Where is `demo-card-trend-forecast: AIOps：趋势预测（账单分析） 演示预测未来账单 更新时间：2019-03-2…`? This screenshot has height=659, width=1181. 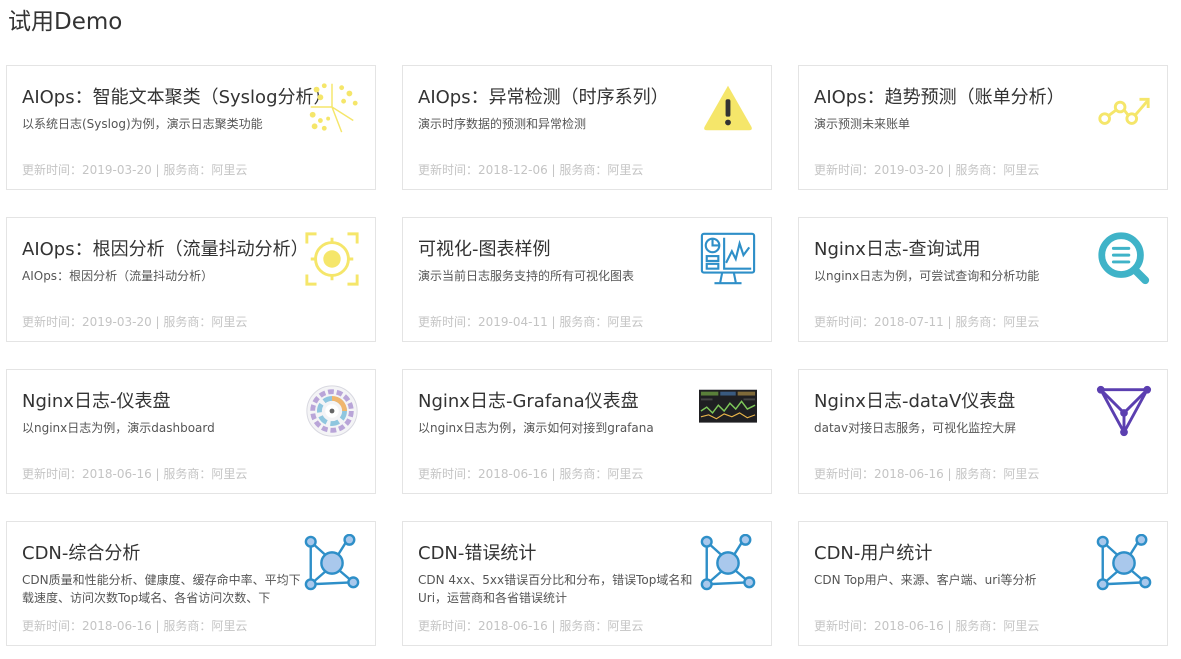
demo-card-trend-forecast: AIOps：趋势预测（账单分析） 演示预测未来账单 更新时间：2019-03-2… is located at coordinates (983, 127).